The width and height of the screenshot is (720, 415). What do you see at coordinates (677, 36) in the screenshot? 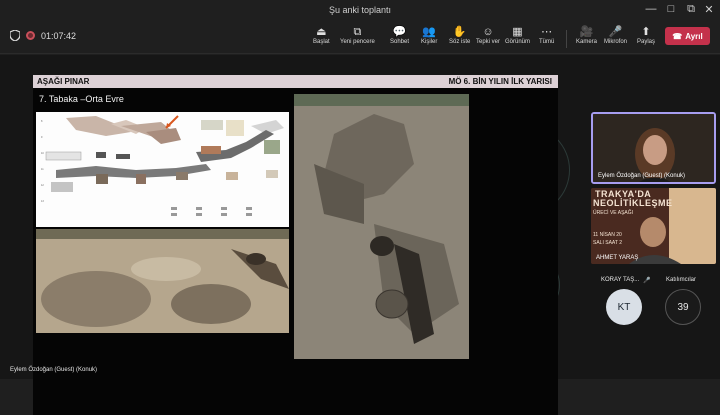
I see `phone-icon: ☎` at bounding box center [677, 36].